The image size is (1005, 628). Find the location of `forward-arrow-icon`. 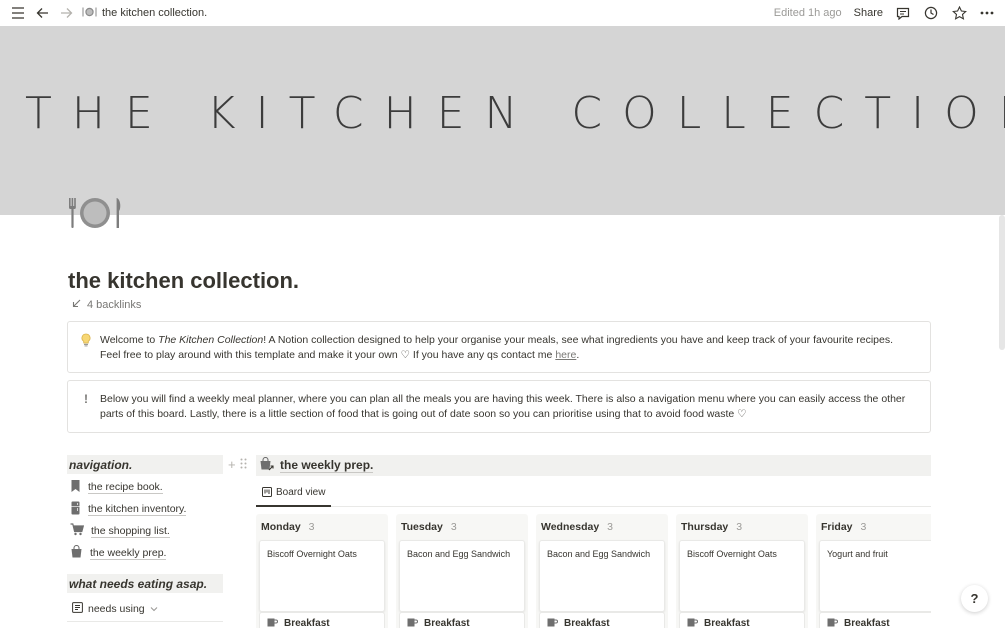

forward-arrow-icon is located at coordinates (66, 13).